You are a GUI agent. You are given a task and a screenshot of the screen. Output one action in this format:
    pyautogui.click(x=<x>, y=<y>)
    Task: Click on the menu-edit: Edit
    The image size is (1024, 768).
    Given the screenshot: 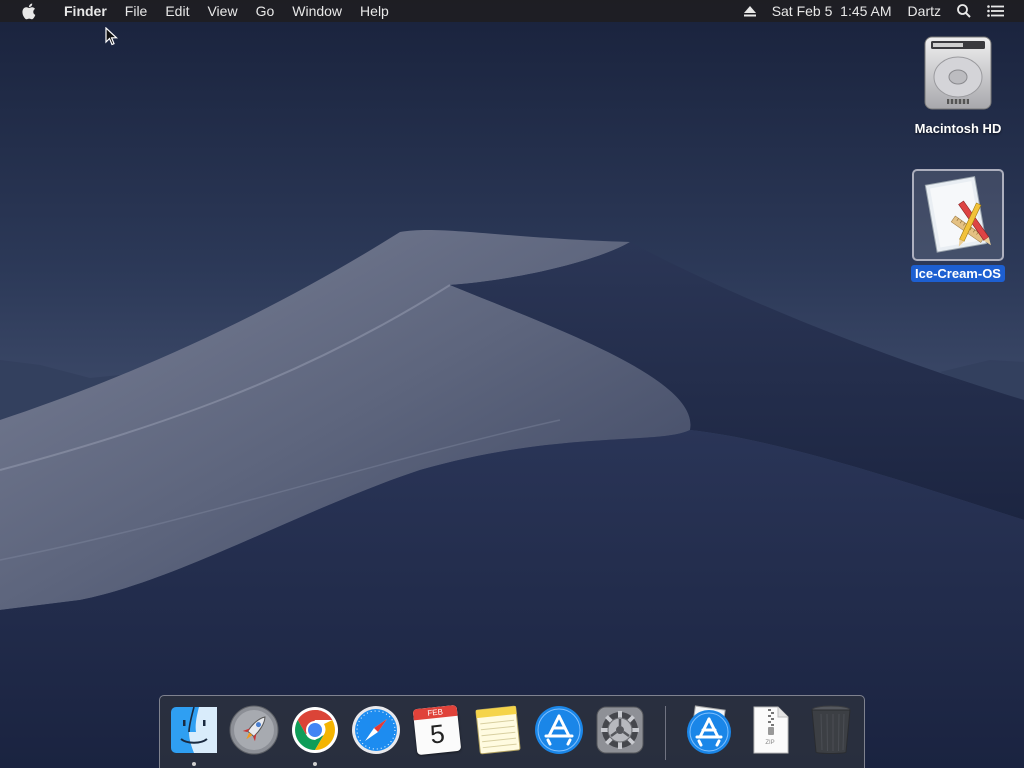 What is the action you would take?
    pyautogui.click(x=177, y=11)
    